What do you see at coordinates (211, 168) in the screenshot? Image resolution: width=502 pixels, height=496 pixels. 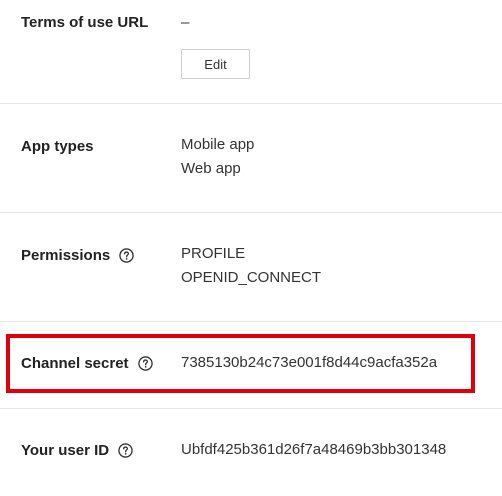 I see `app-type-item: Web app` at bounding box center [211, 168].